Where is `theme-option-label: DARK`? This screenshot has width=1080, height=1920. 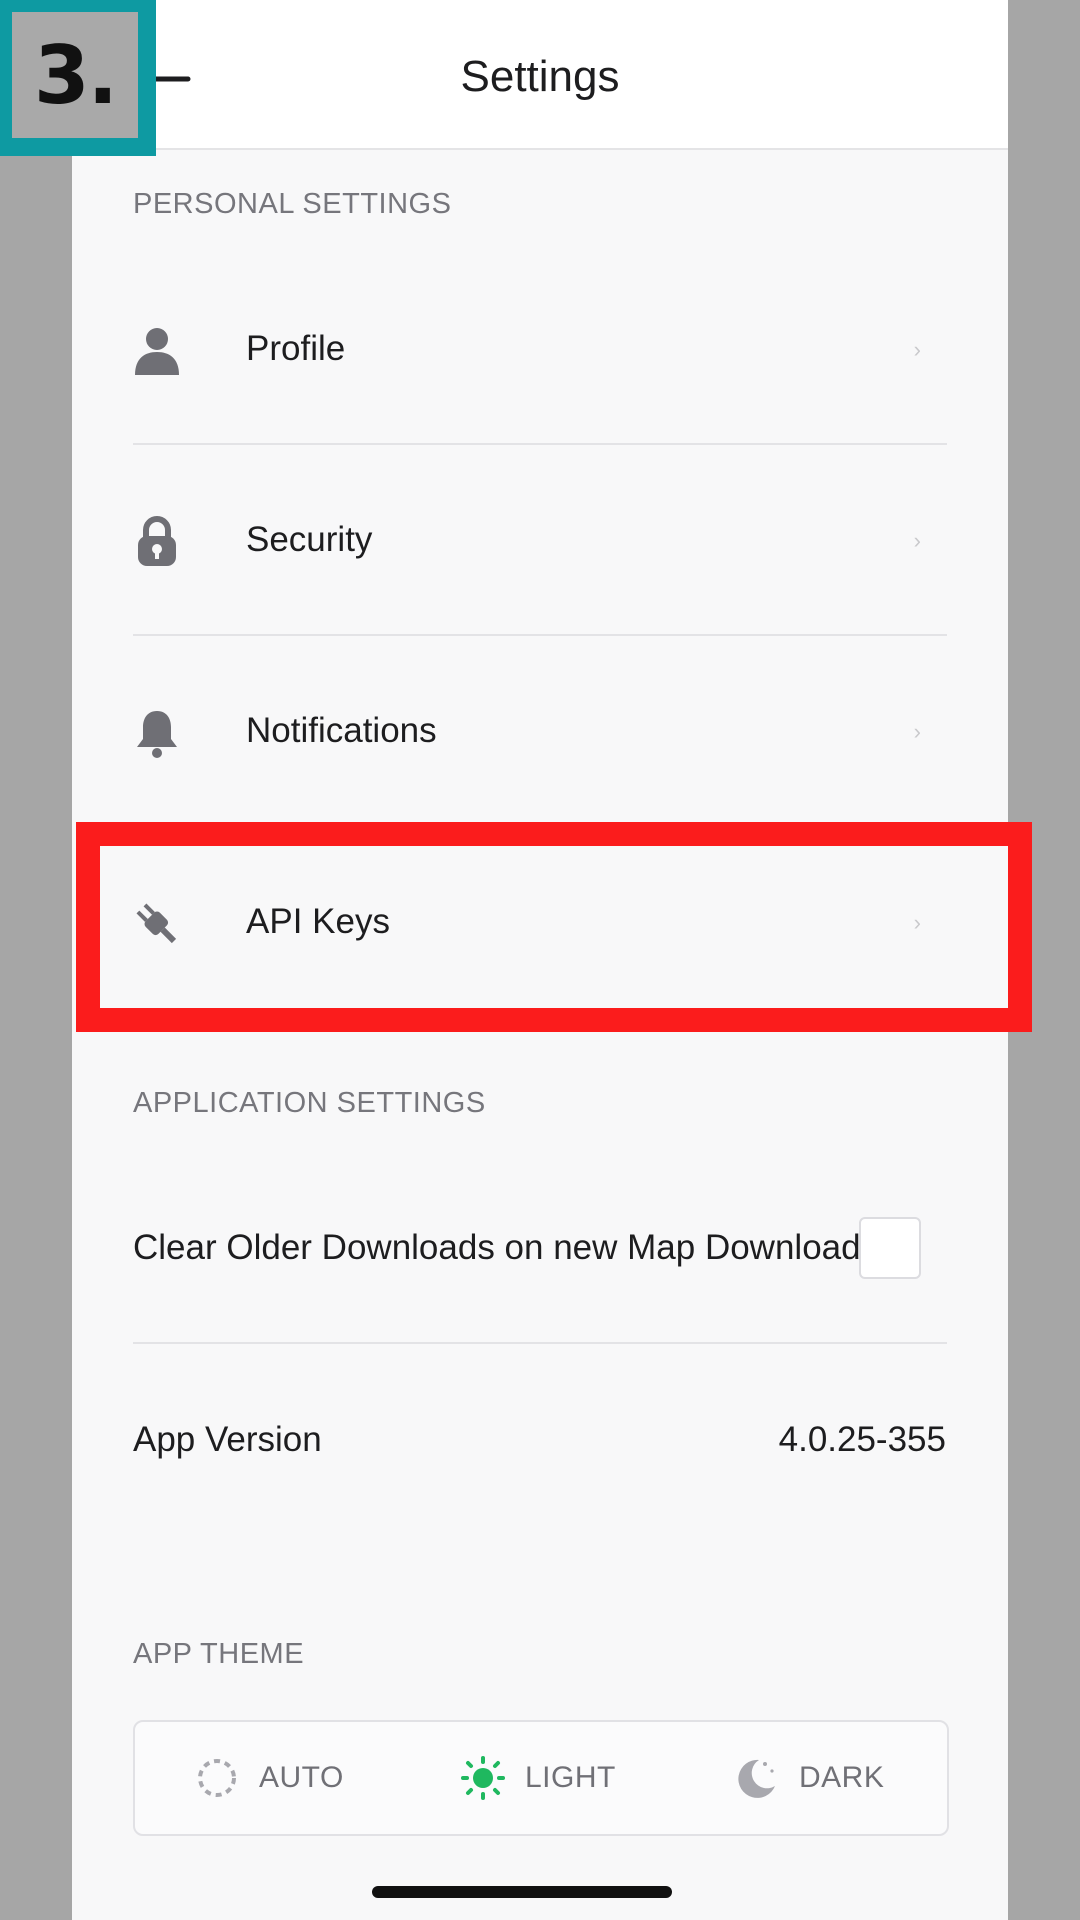
theme-option-label: DARK is located at coordinates (842, 1777).